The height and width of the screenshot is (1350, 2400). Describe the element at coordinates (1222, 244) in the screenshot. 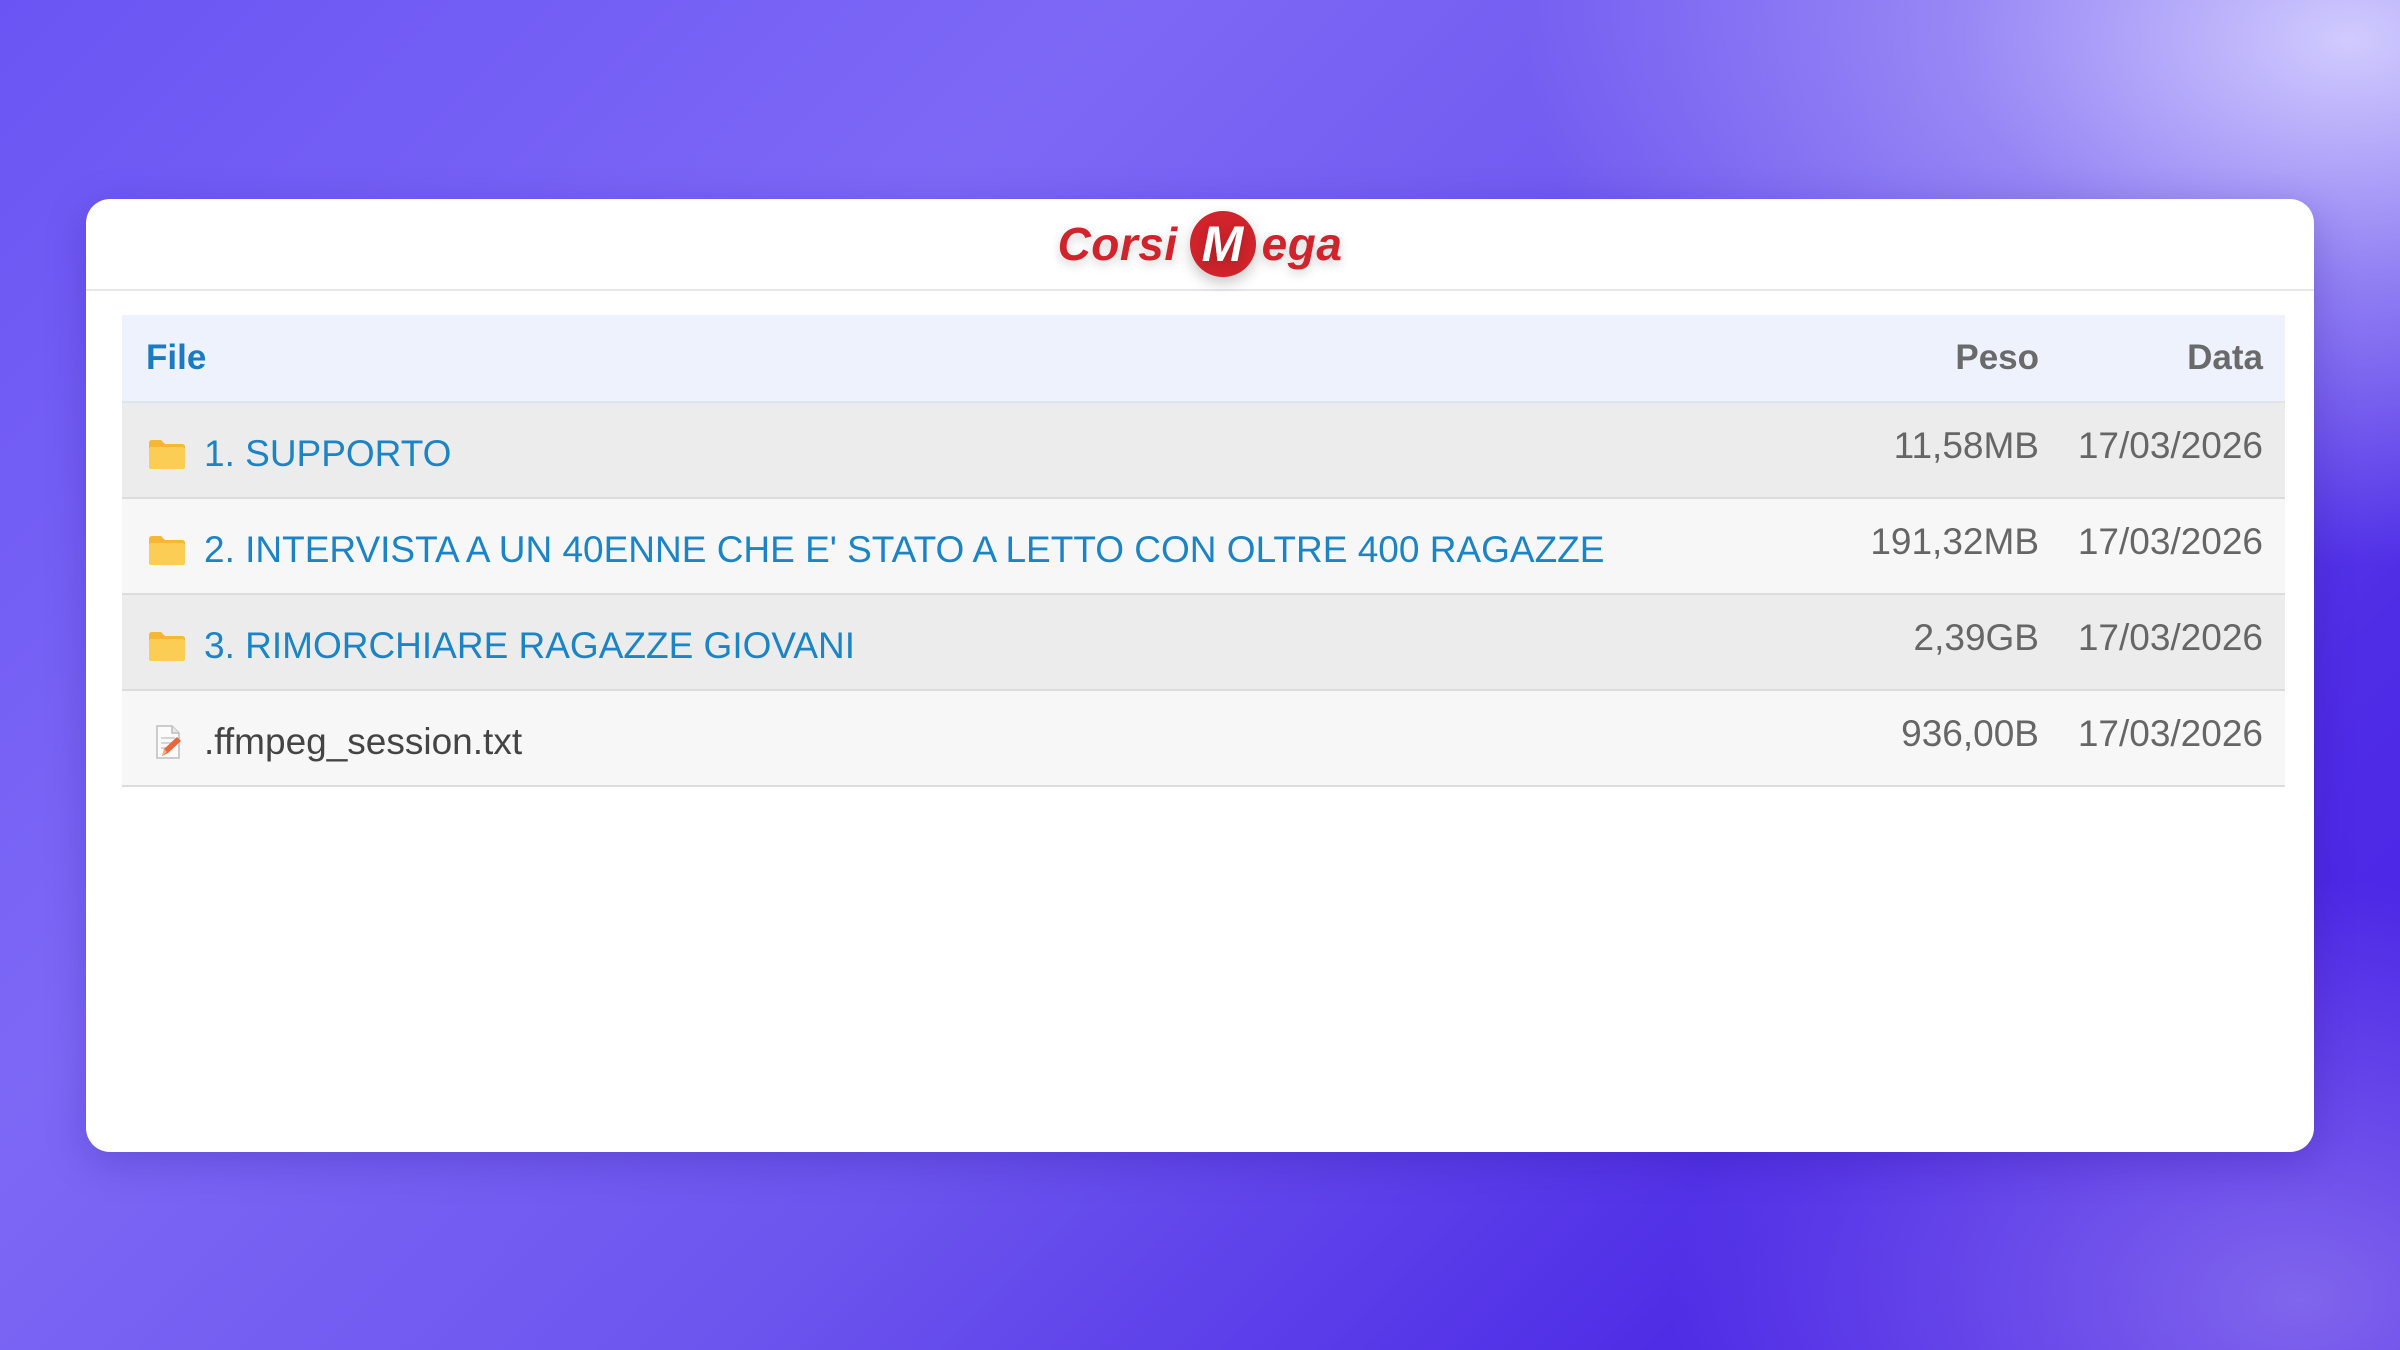

I see `logo-m-badge: M` at that location.